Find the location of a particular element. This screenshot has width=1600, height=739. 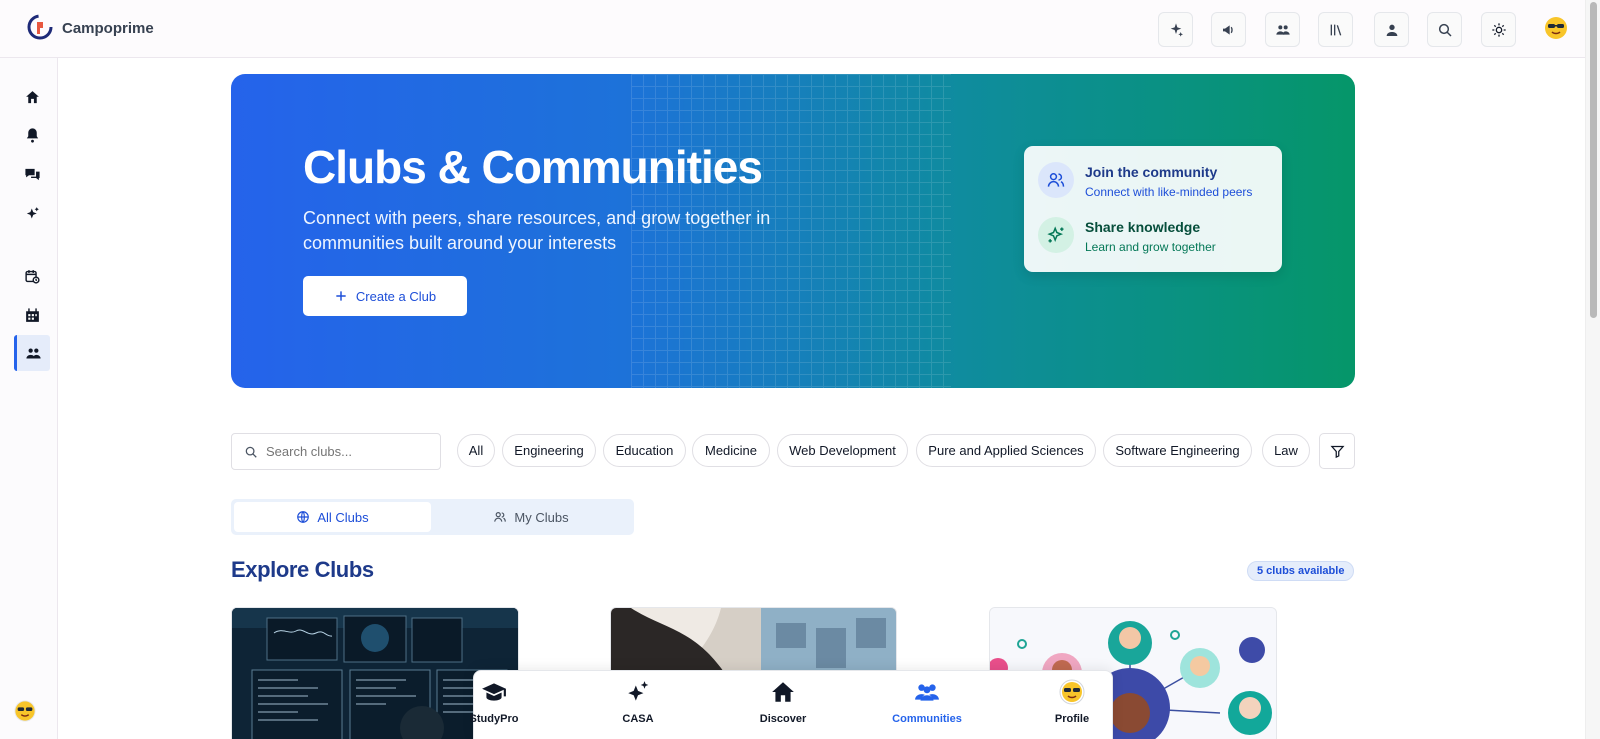

sun-icon is located at coordinates (1498, 29).